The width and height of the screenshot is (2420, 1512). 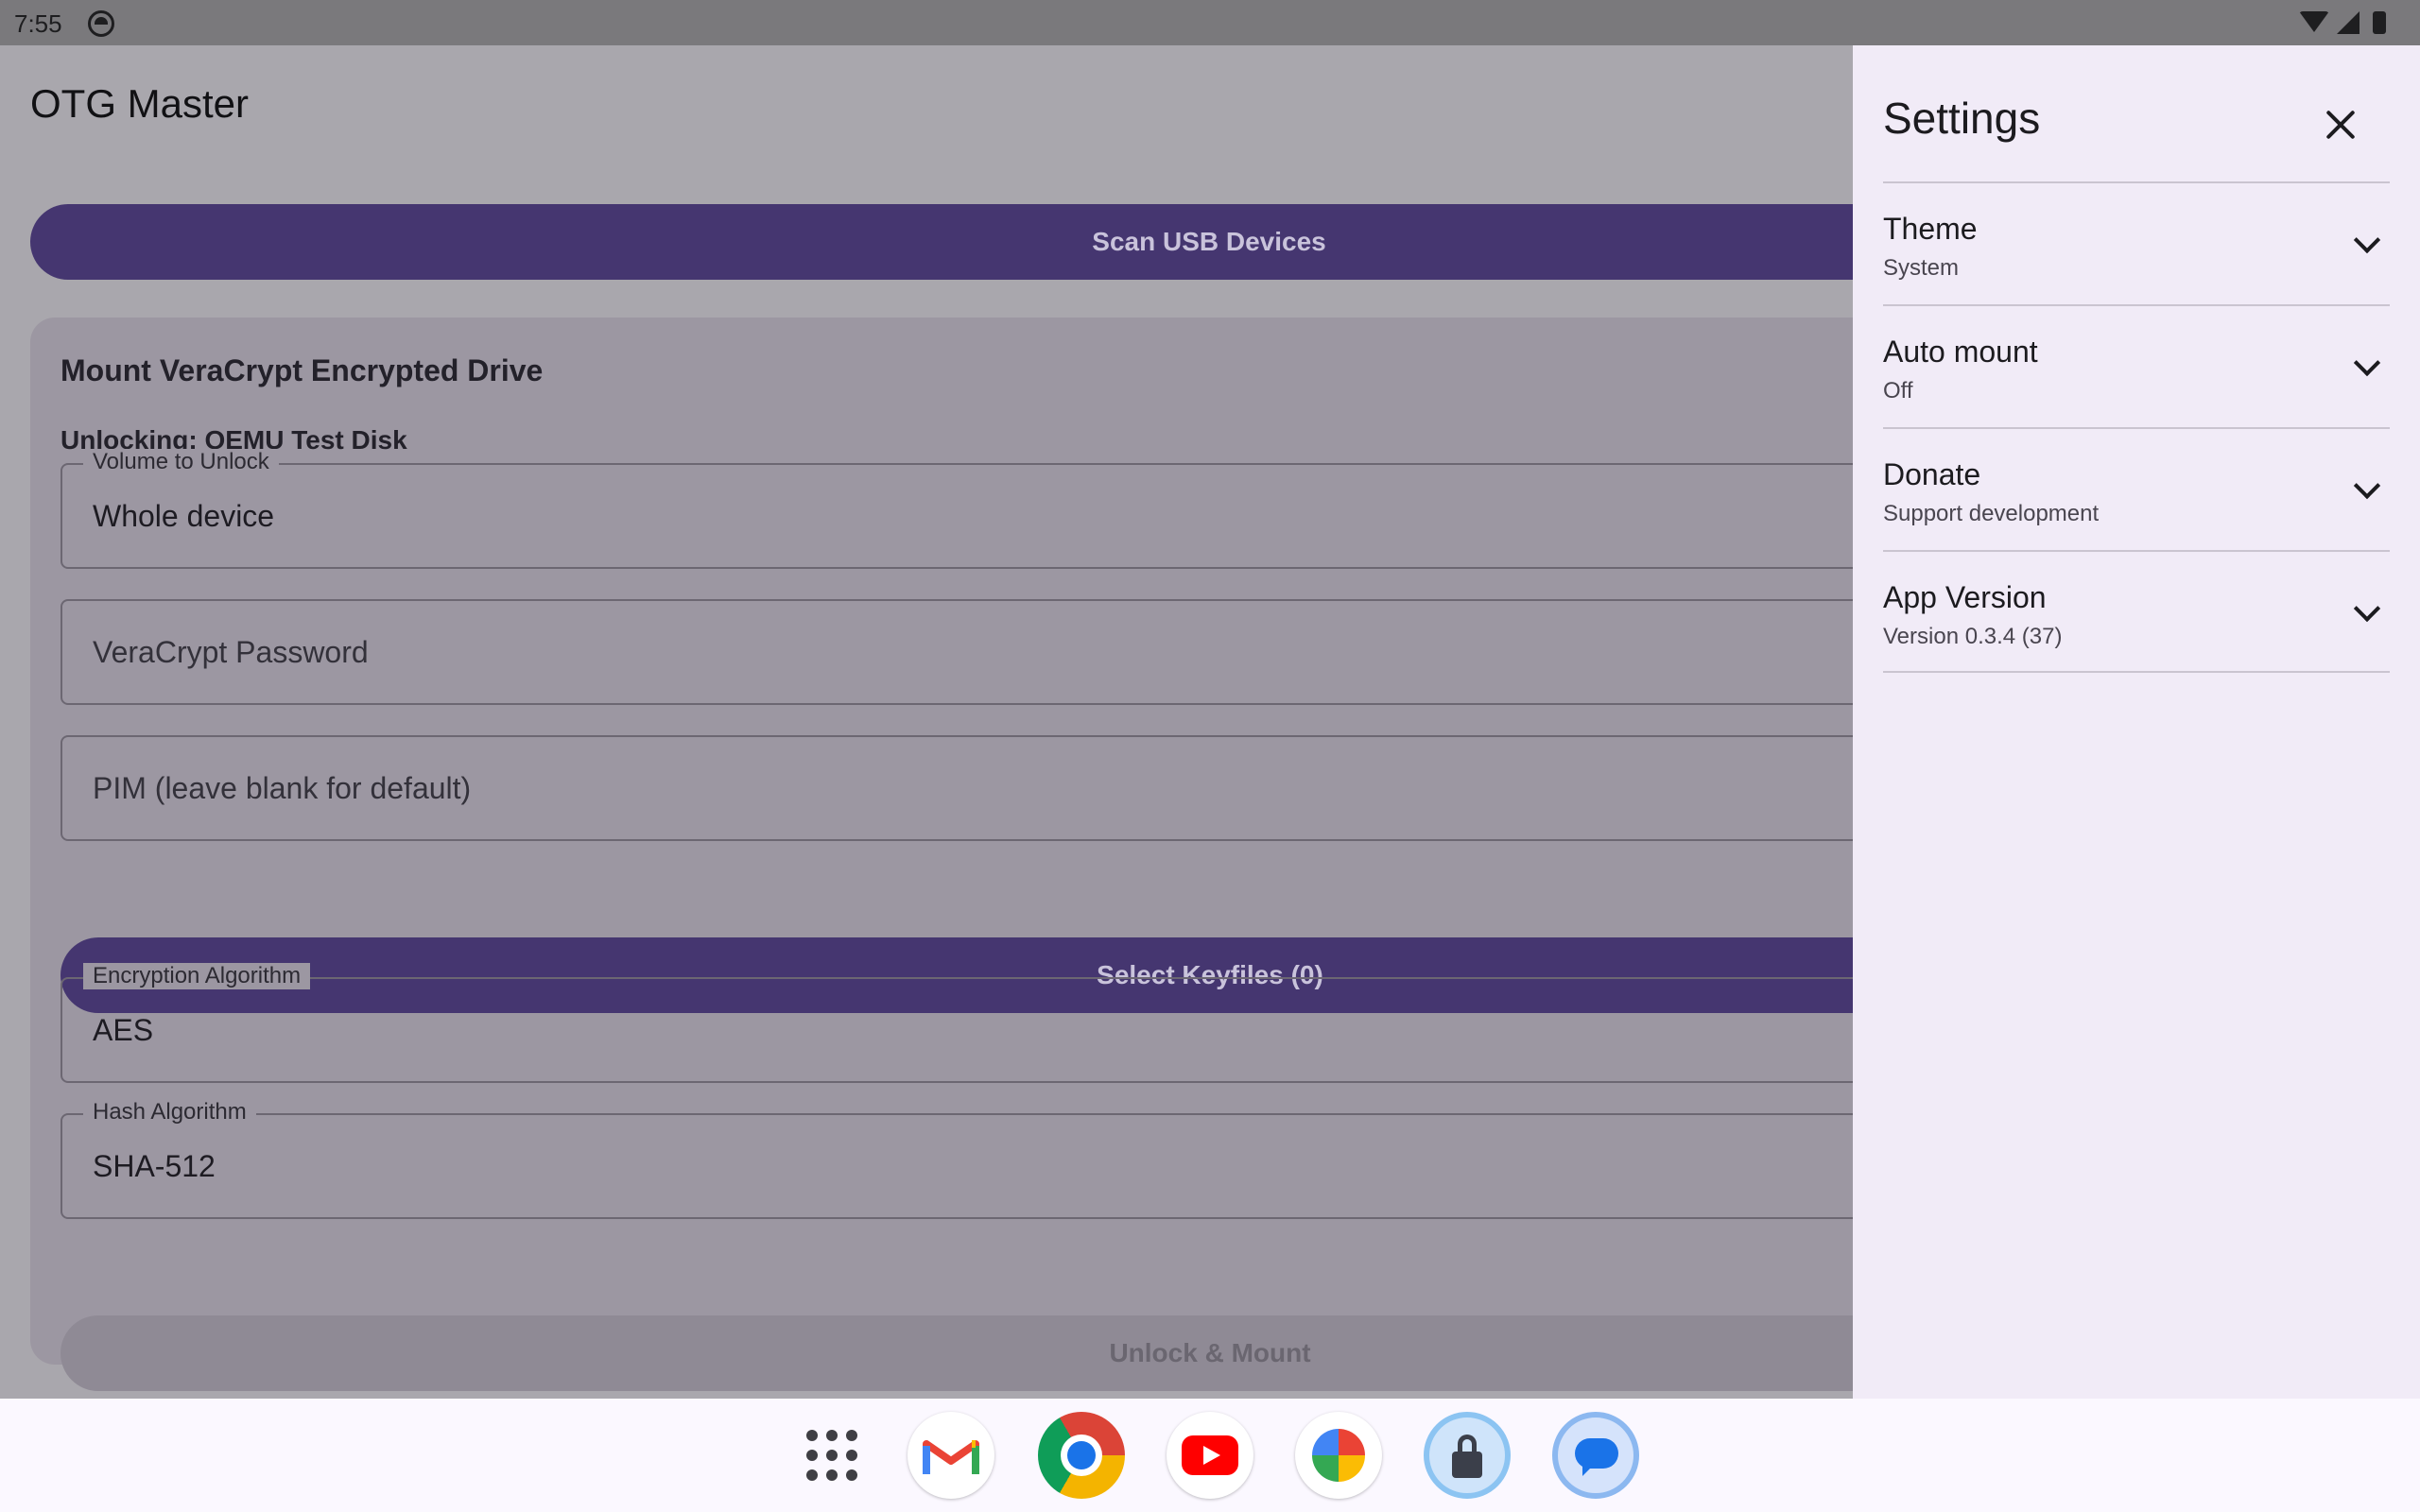 I want to click on hash-field-label: Hash Algorithm, so click(x=169, y=1112).